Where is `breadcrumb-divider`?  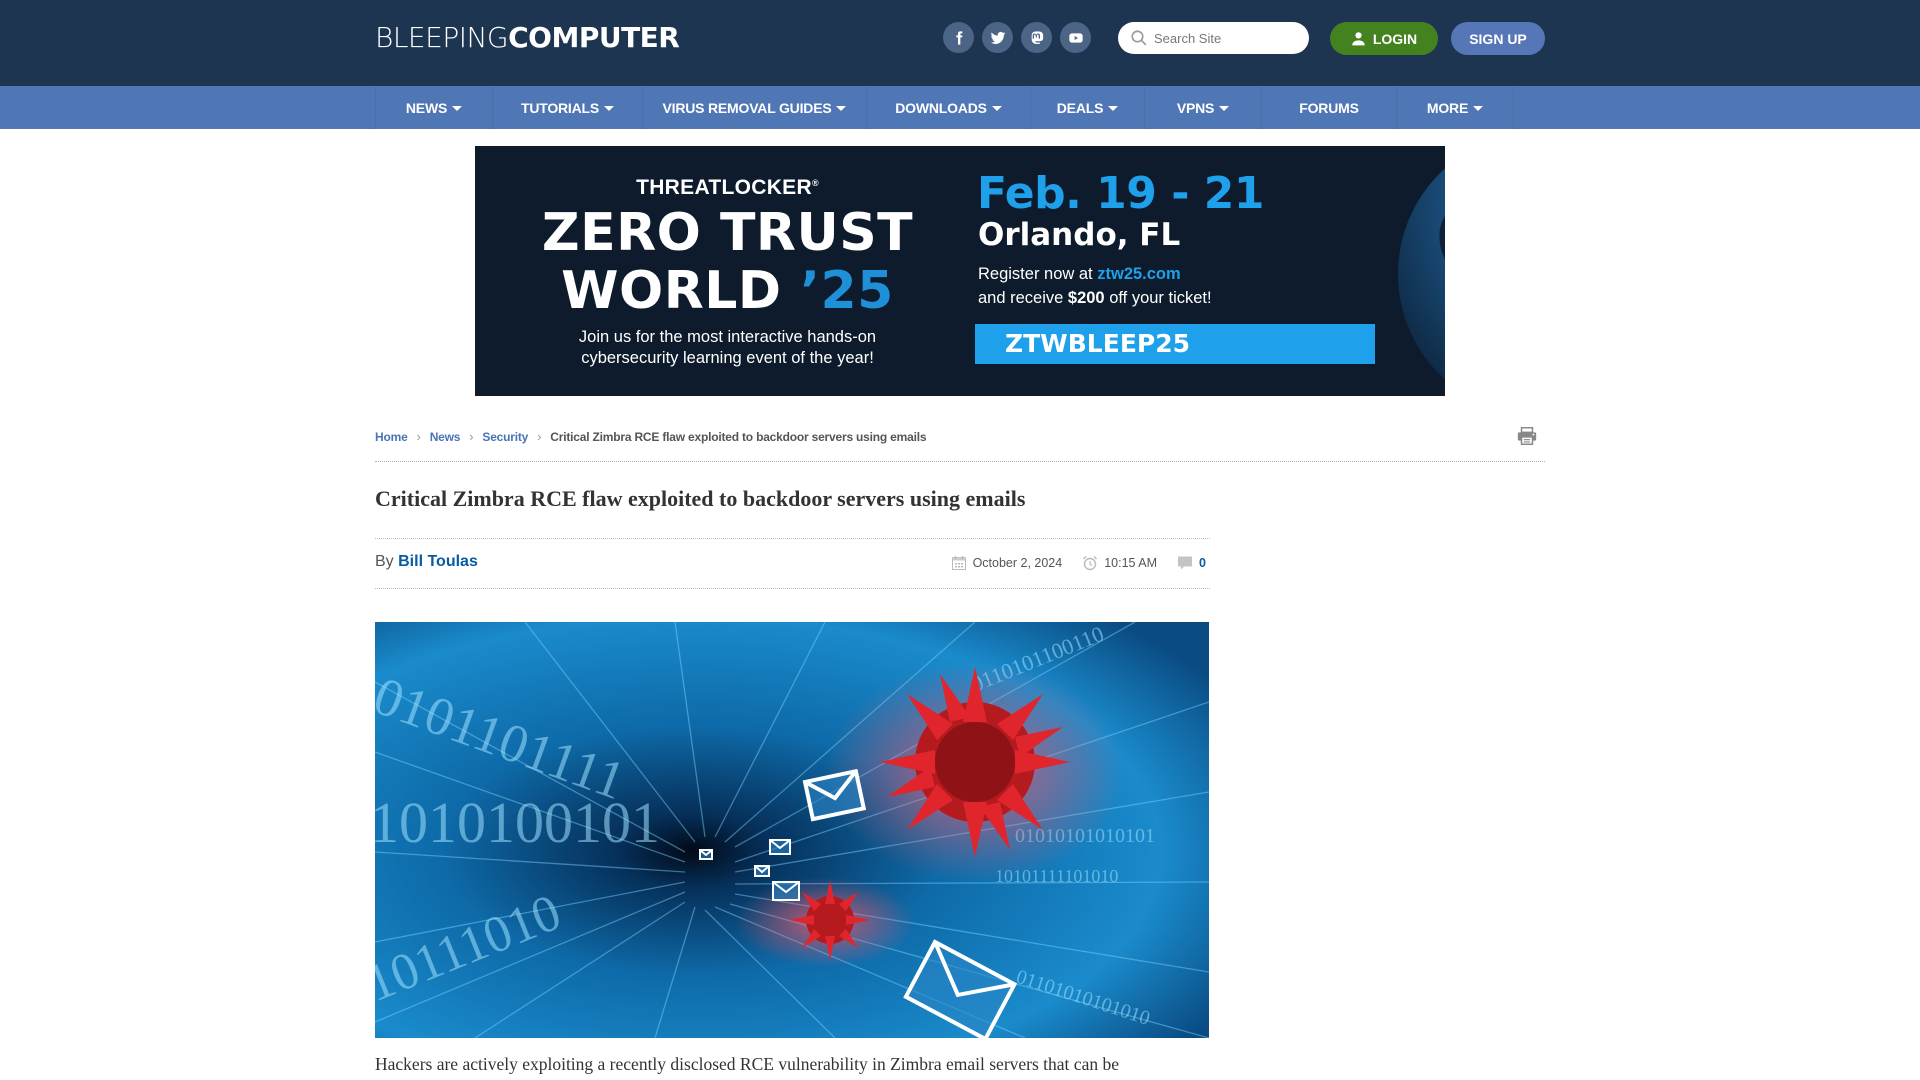
breadcrumb-divider is located at coordinates (960, 461).